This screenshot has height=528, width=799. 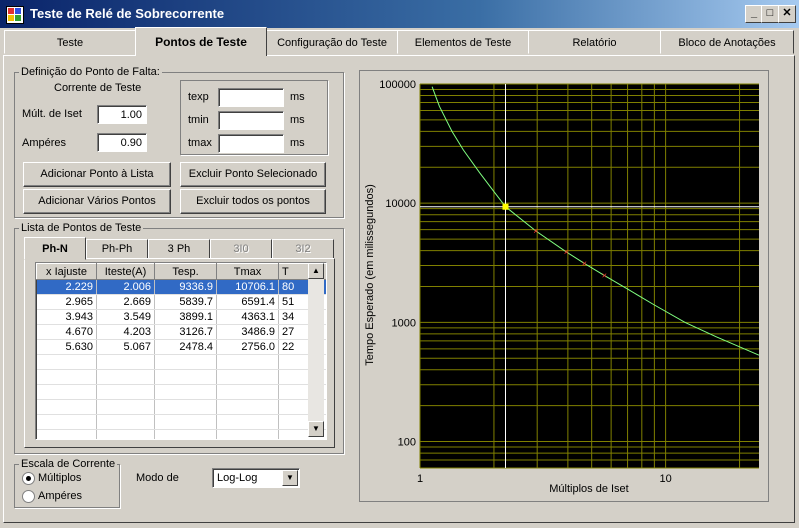 I want to click on arrow-up-icon: ▲, so click(x=316, y=270).